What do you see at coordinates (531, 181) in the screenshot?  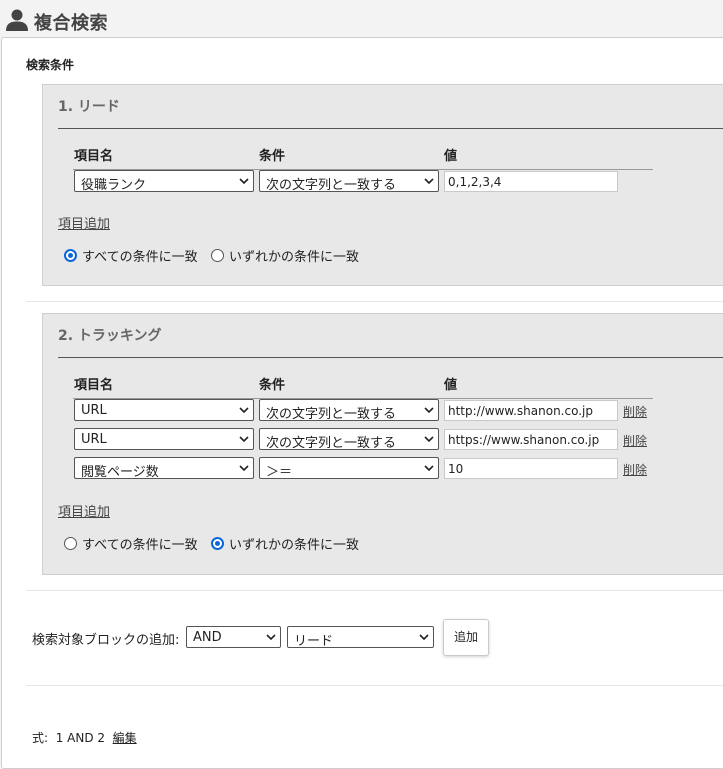 I see `value-input: 0,1,2,3,4` at bounding box center [531, 181].